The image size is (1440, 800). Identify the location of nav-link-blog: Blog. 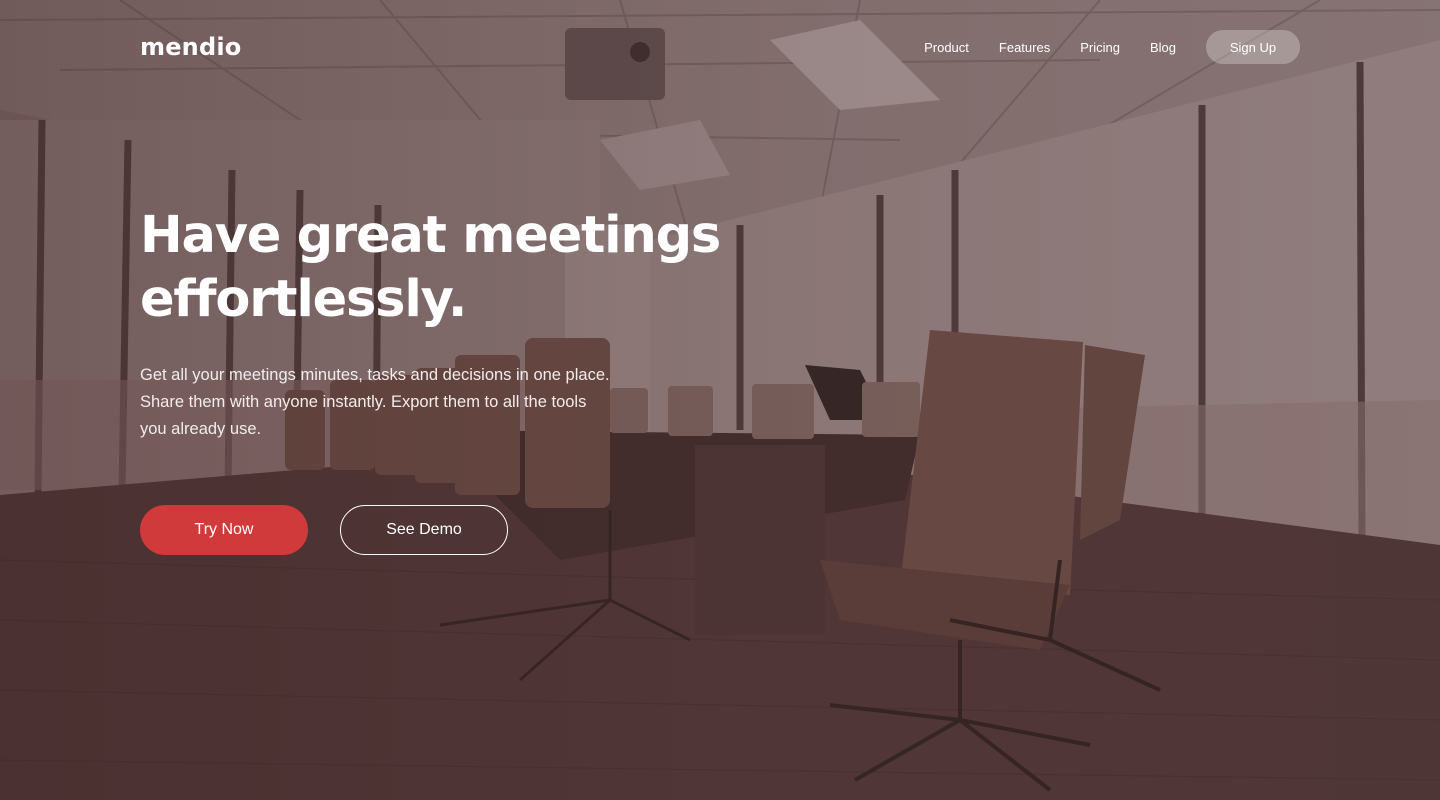
(1163, 47).